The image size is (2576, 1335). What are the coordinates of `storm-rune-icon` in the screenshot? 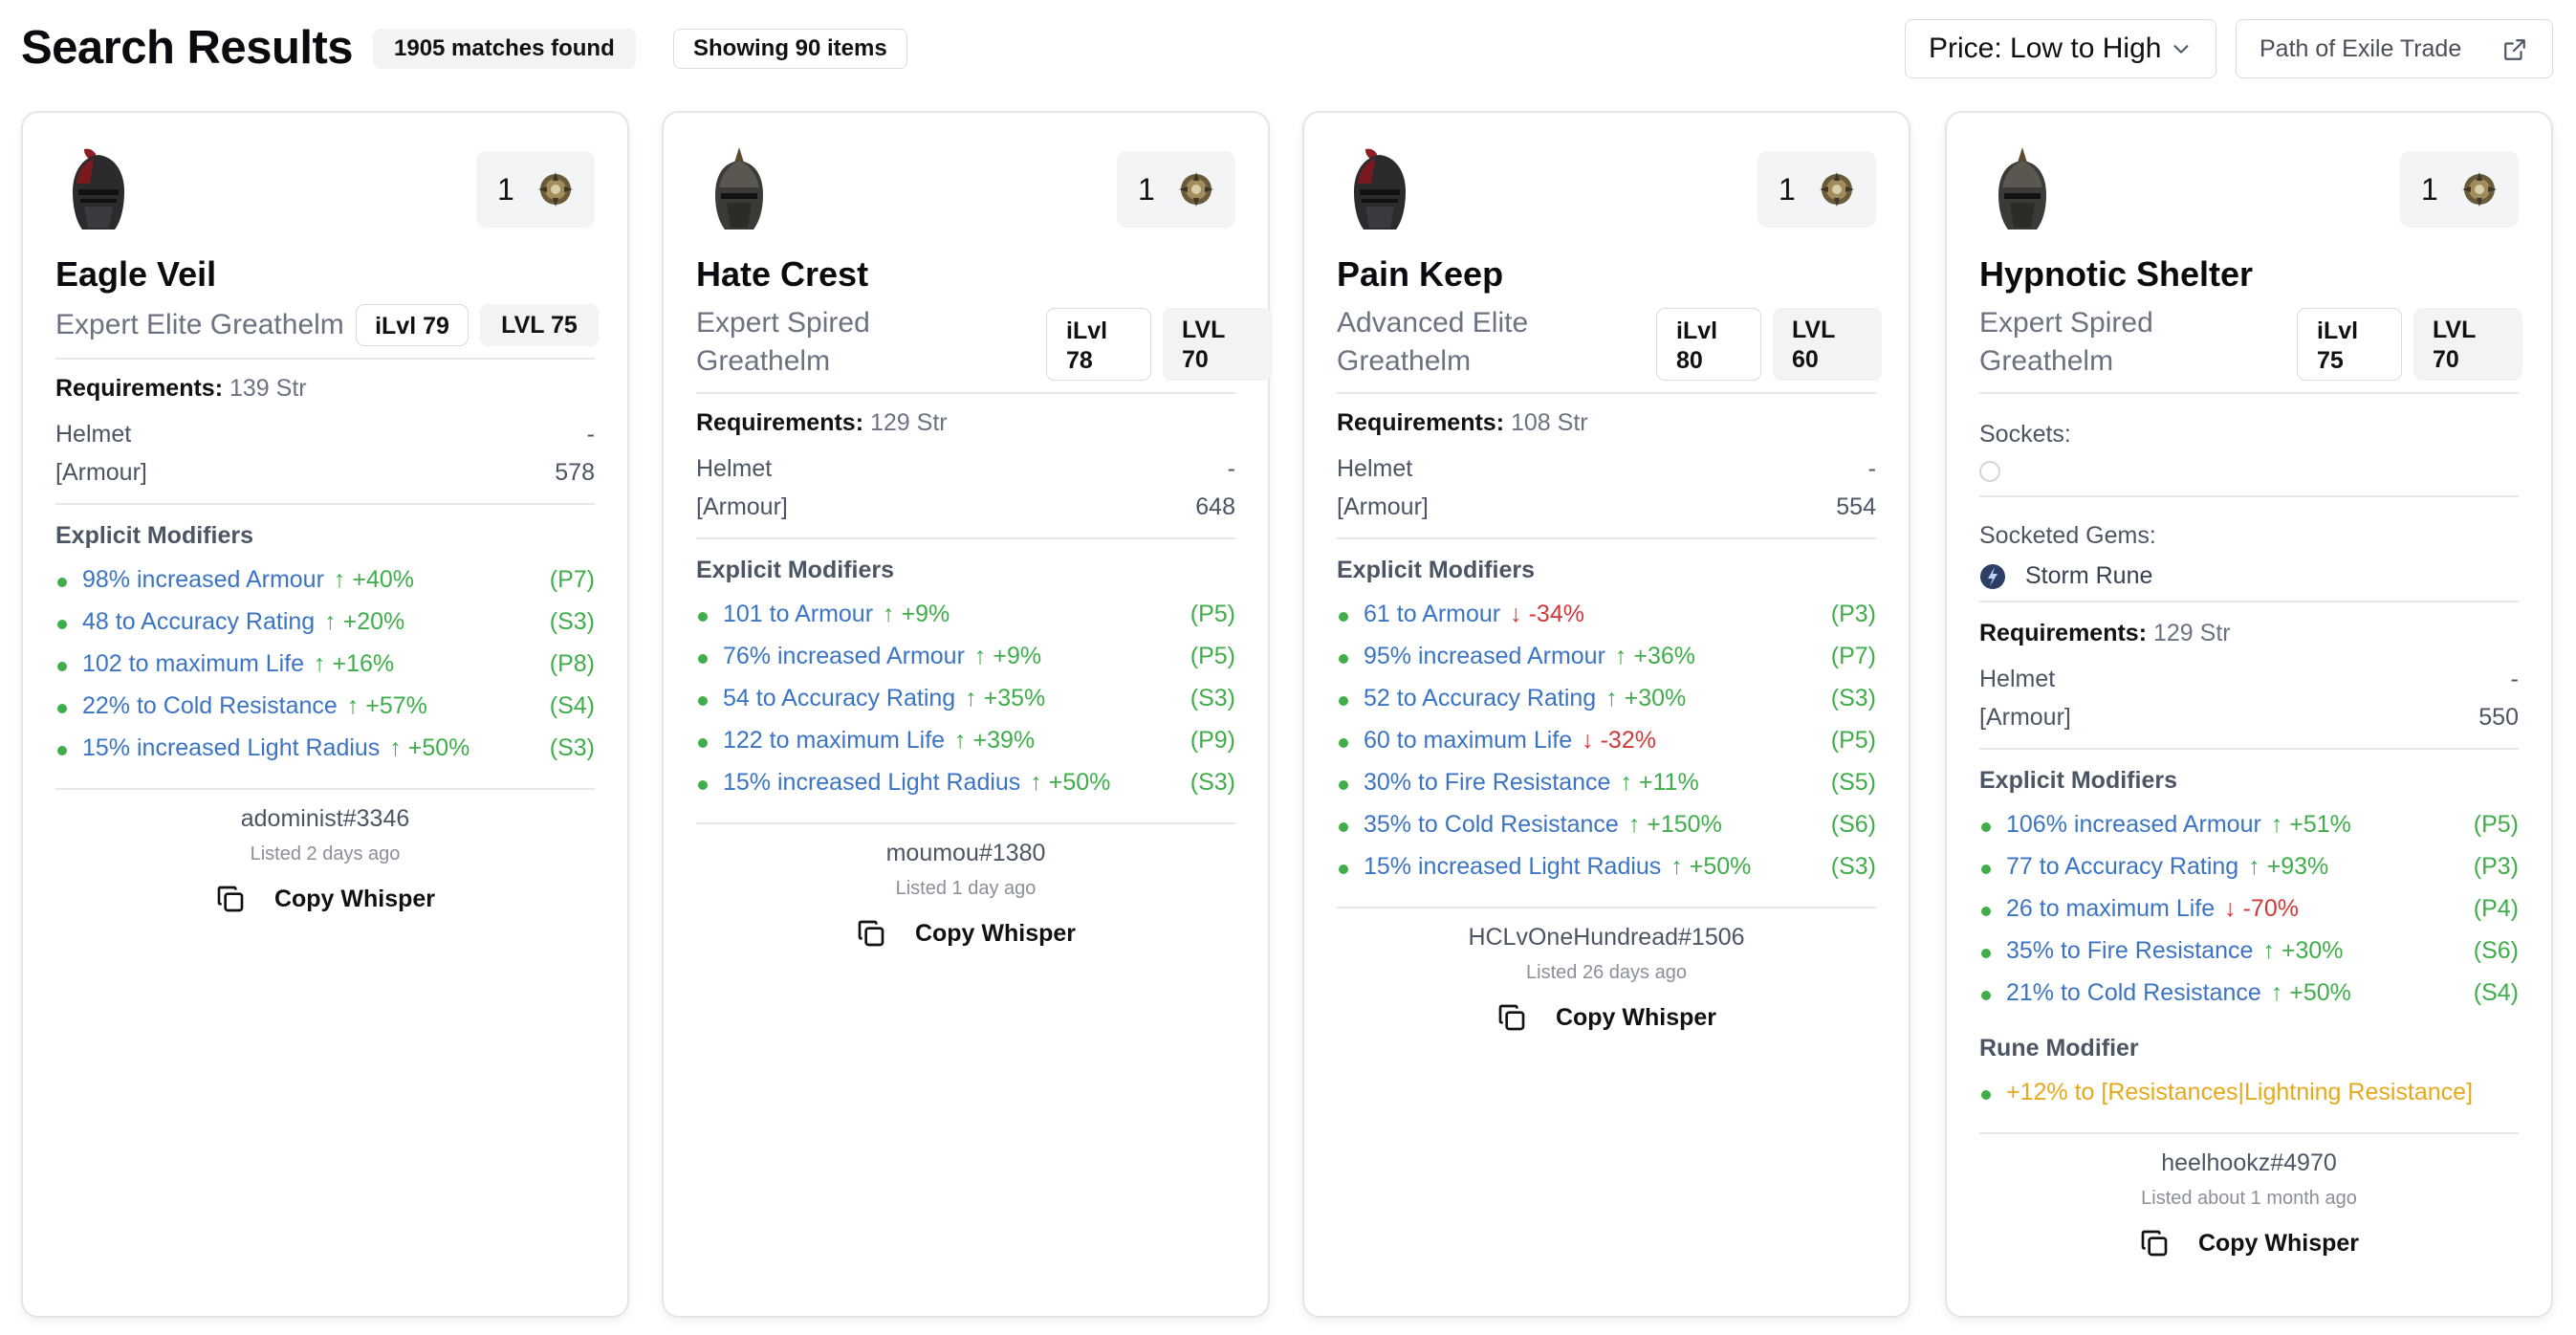 It's located at (1992, 576).